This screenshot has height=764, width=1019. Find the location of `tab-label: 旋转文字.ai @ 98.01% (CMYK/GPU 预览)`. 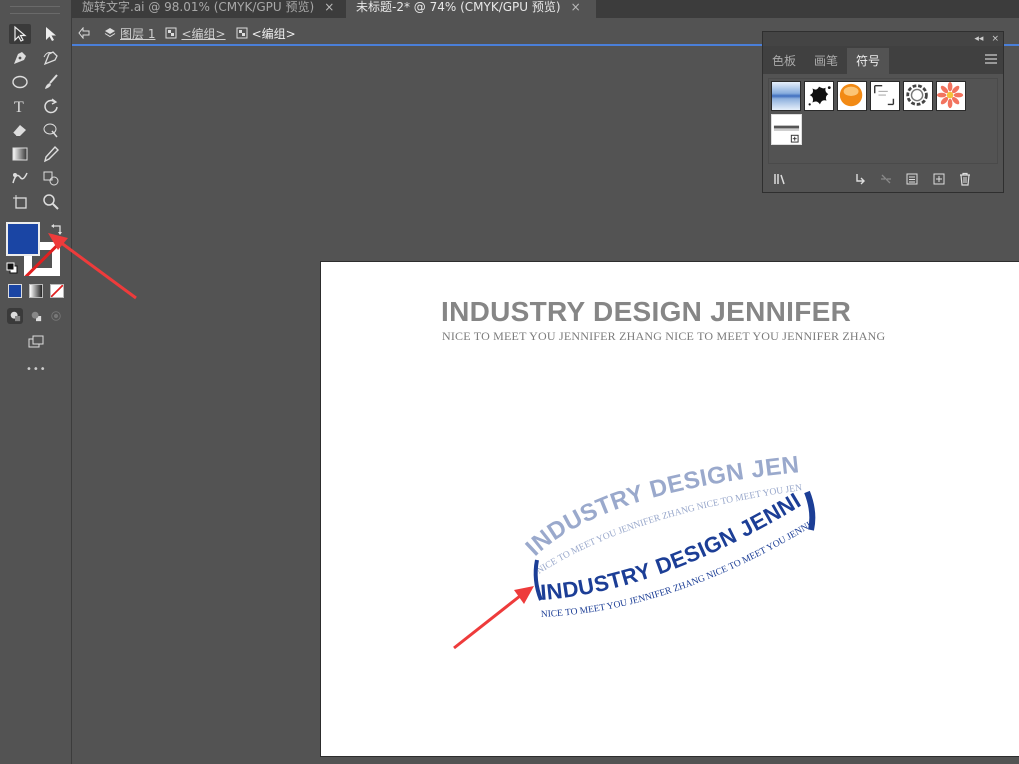

tab-label: 旋转文字.ai @ 98.01% (CMYK/GPU 预览) is located at coordinates (198, 7).